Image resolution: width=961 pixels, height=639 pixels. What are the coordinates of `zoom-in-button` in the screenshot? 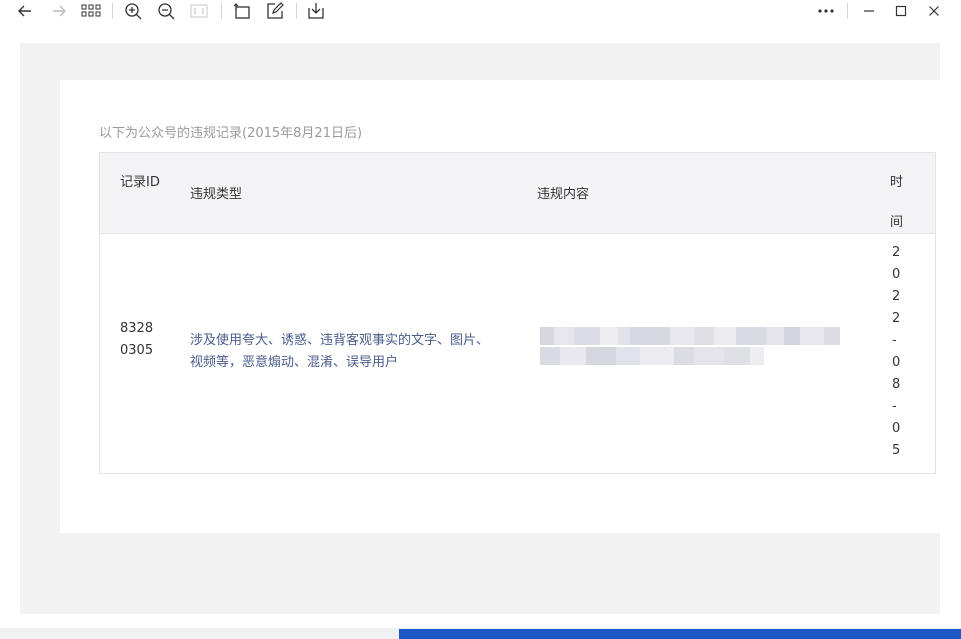 It's located at (133, 11).